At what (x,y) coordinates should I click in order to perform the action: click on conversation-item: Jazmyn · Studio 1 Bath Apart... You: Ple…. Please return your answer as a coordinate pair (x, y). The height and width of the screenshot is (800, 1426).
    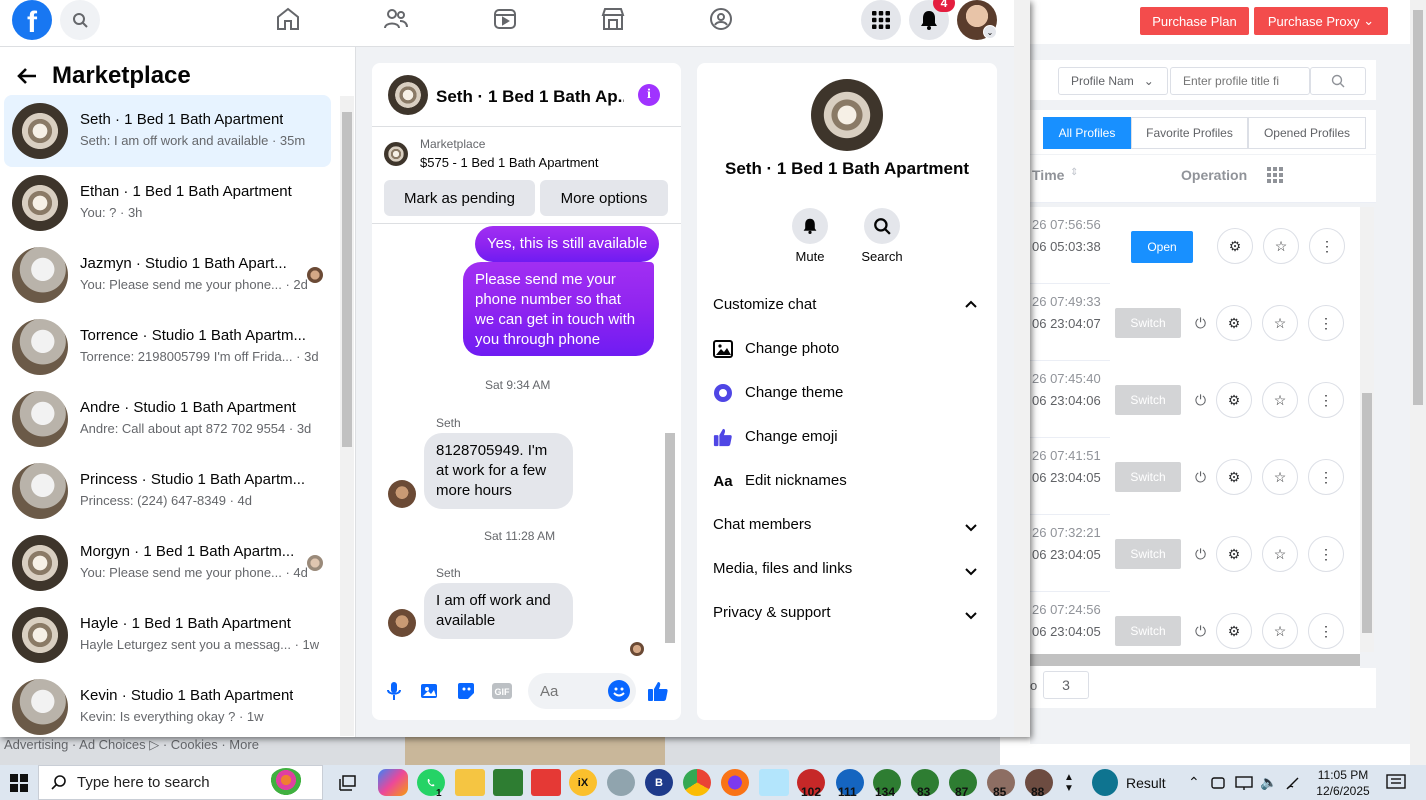
    Looking at the image, I should click on (167, 275).